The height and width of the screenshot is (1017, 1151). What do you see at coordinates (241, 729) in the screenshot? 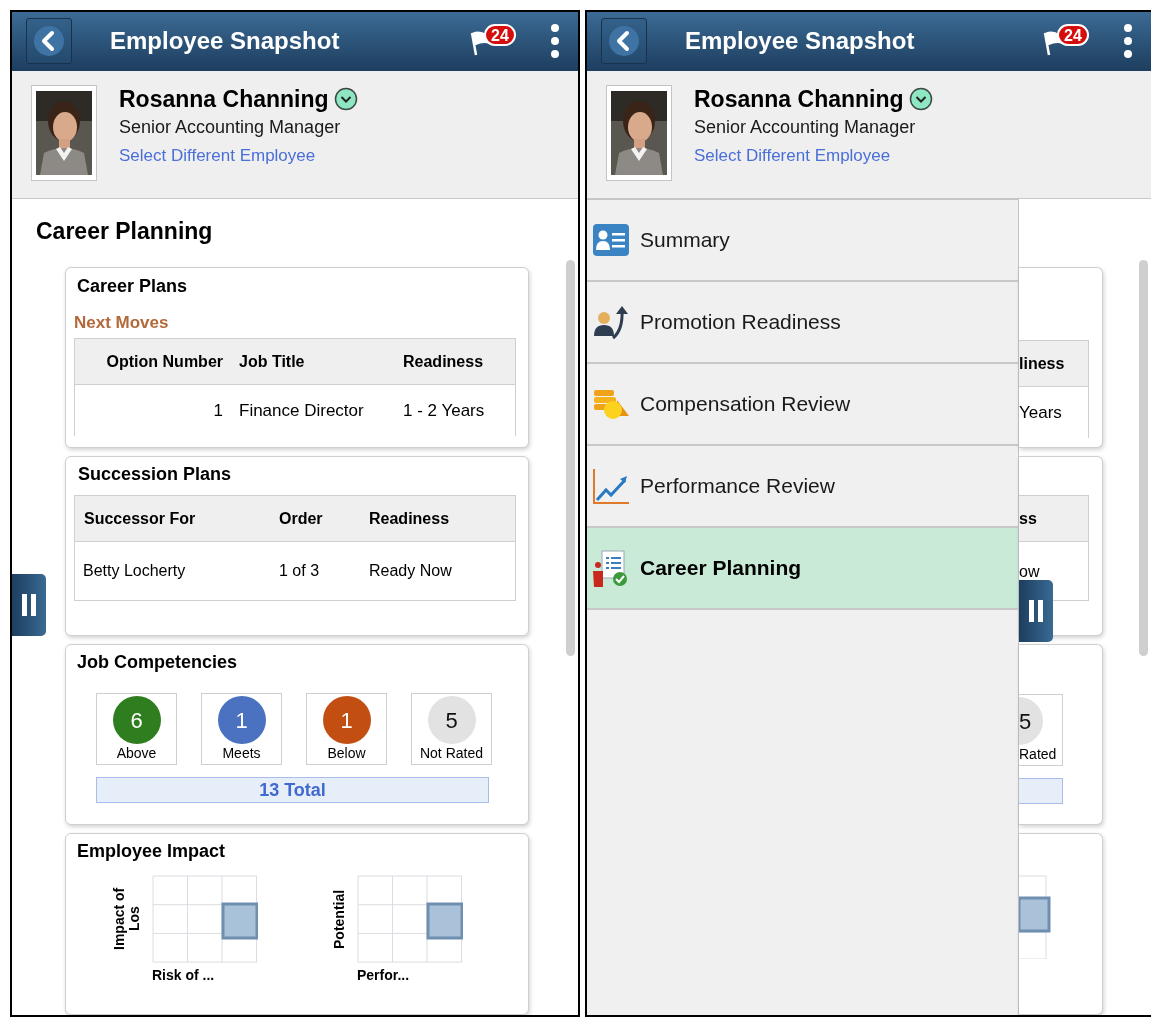
I see `competency-tile: 1 Meets` at bounding box center [241, 729].